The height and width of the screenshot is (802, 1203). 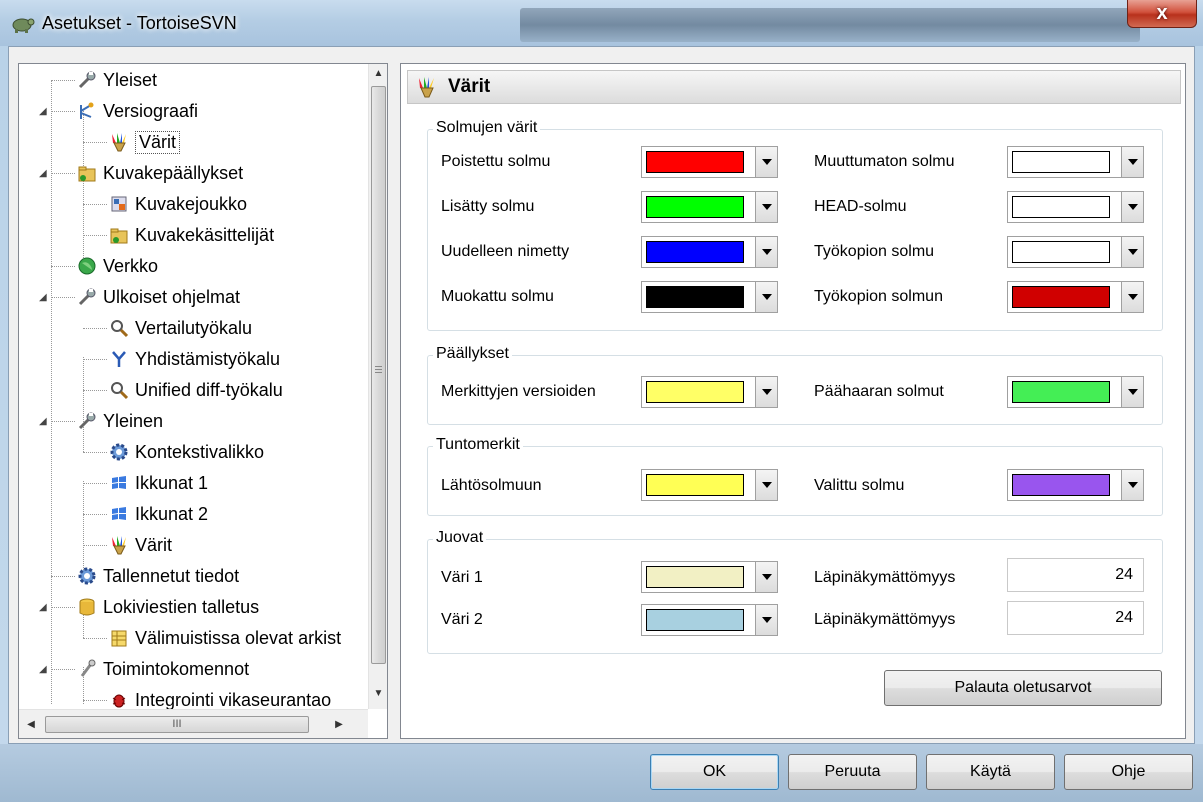 I want to click on tree-item: Ikkunat 1, so click(x=158, y=483).